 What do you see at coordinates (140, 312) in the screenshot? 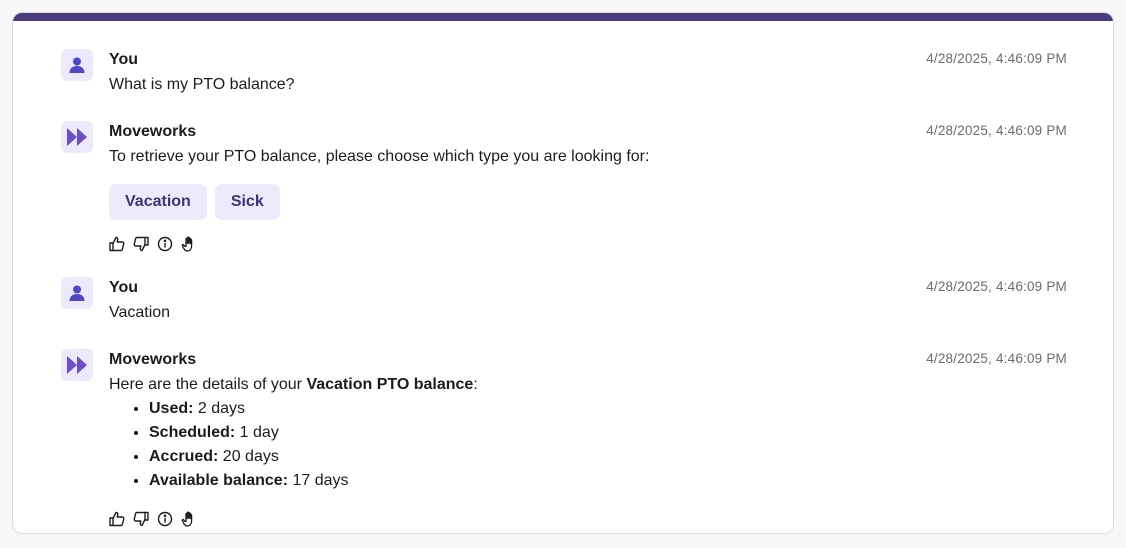
I see `message-text: Vacation` at bounding box center [140, 312].